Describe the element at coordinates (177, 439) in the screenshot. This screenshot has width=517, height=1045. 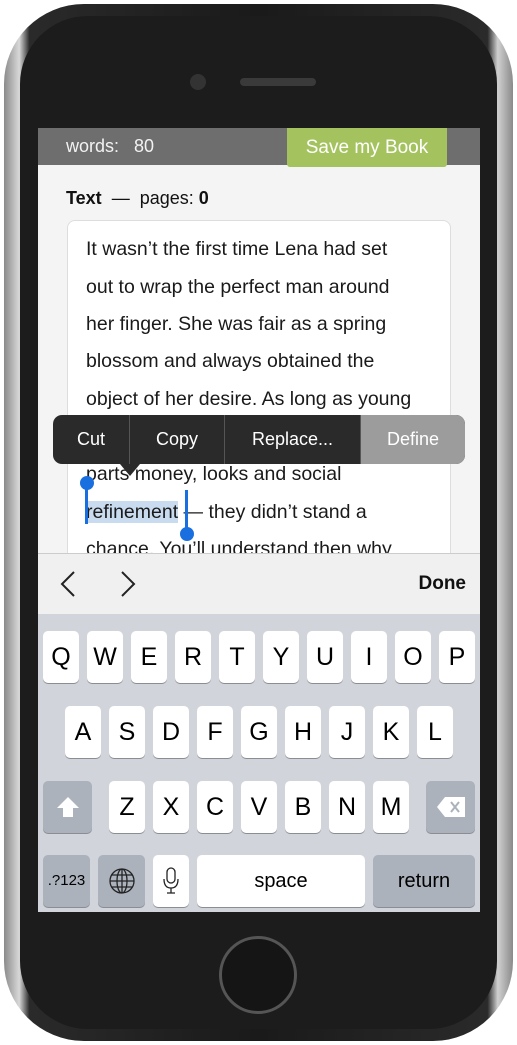
I see `copy-menu-item: Copy` at that location.